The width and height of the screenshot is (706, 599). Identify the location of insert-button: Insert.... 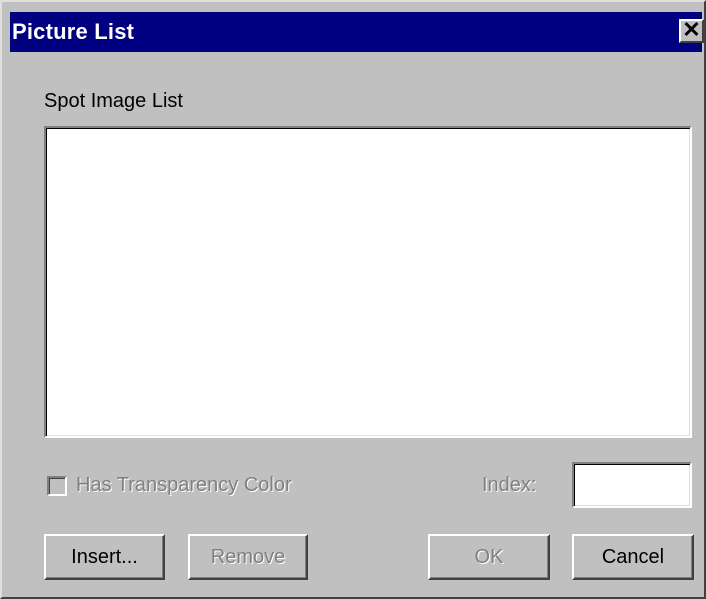
(104, 557).